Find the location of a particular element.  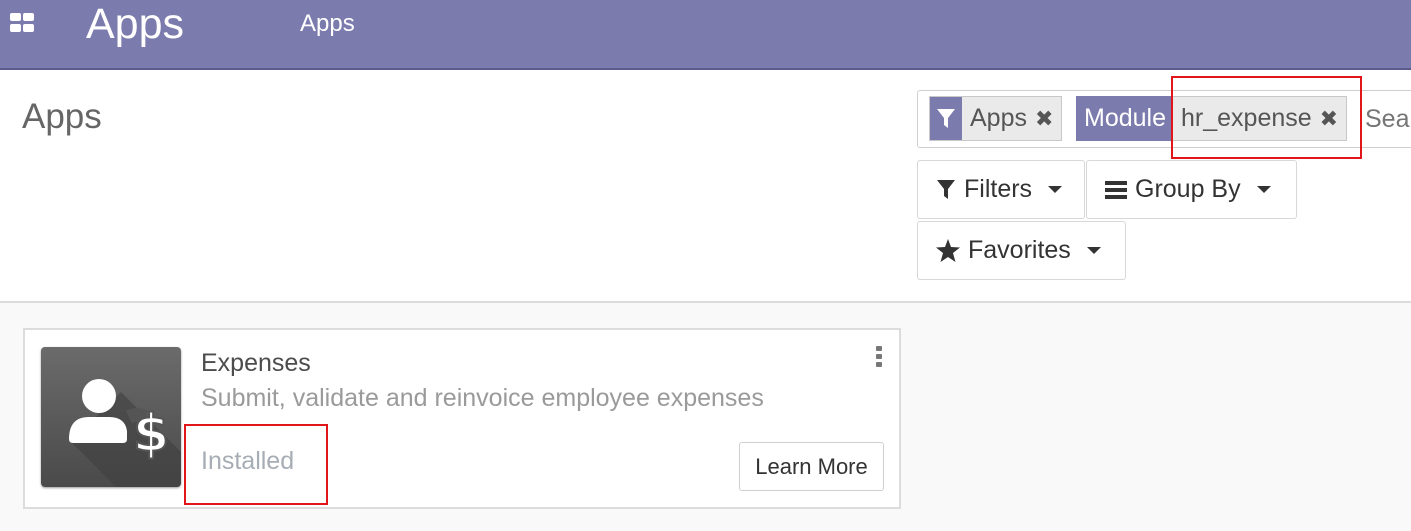

apps-menu-icon is located at coordinates (23, 23).